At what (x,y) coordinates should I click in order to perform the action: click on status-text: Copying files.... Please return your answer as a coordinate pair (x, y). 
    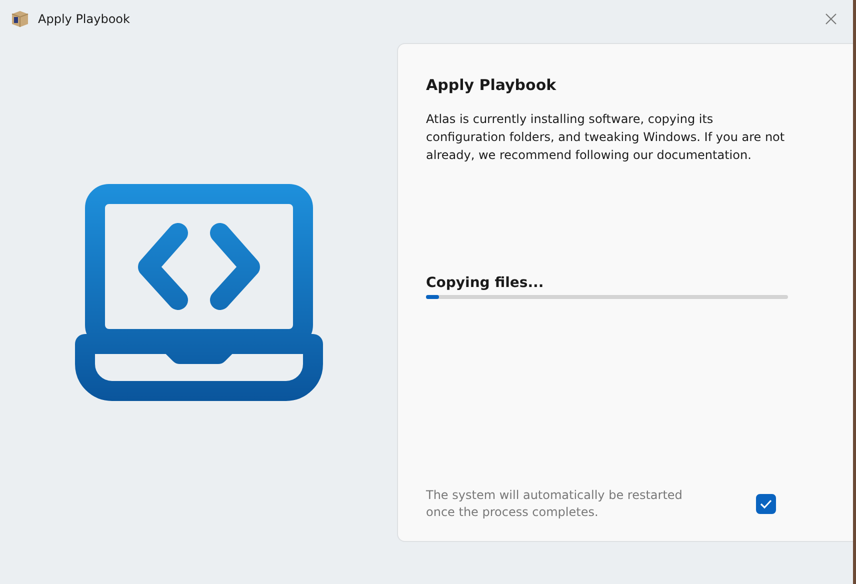
    Looking at the image, I should click on (485, 283).